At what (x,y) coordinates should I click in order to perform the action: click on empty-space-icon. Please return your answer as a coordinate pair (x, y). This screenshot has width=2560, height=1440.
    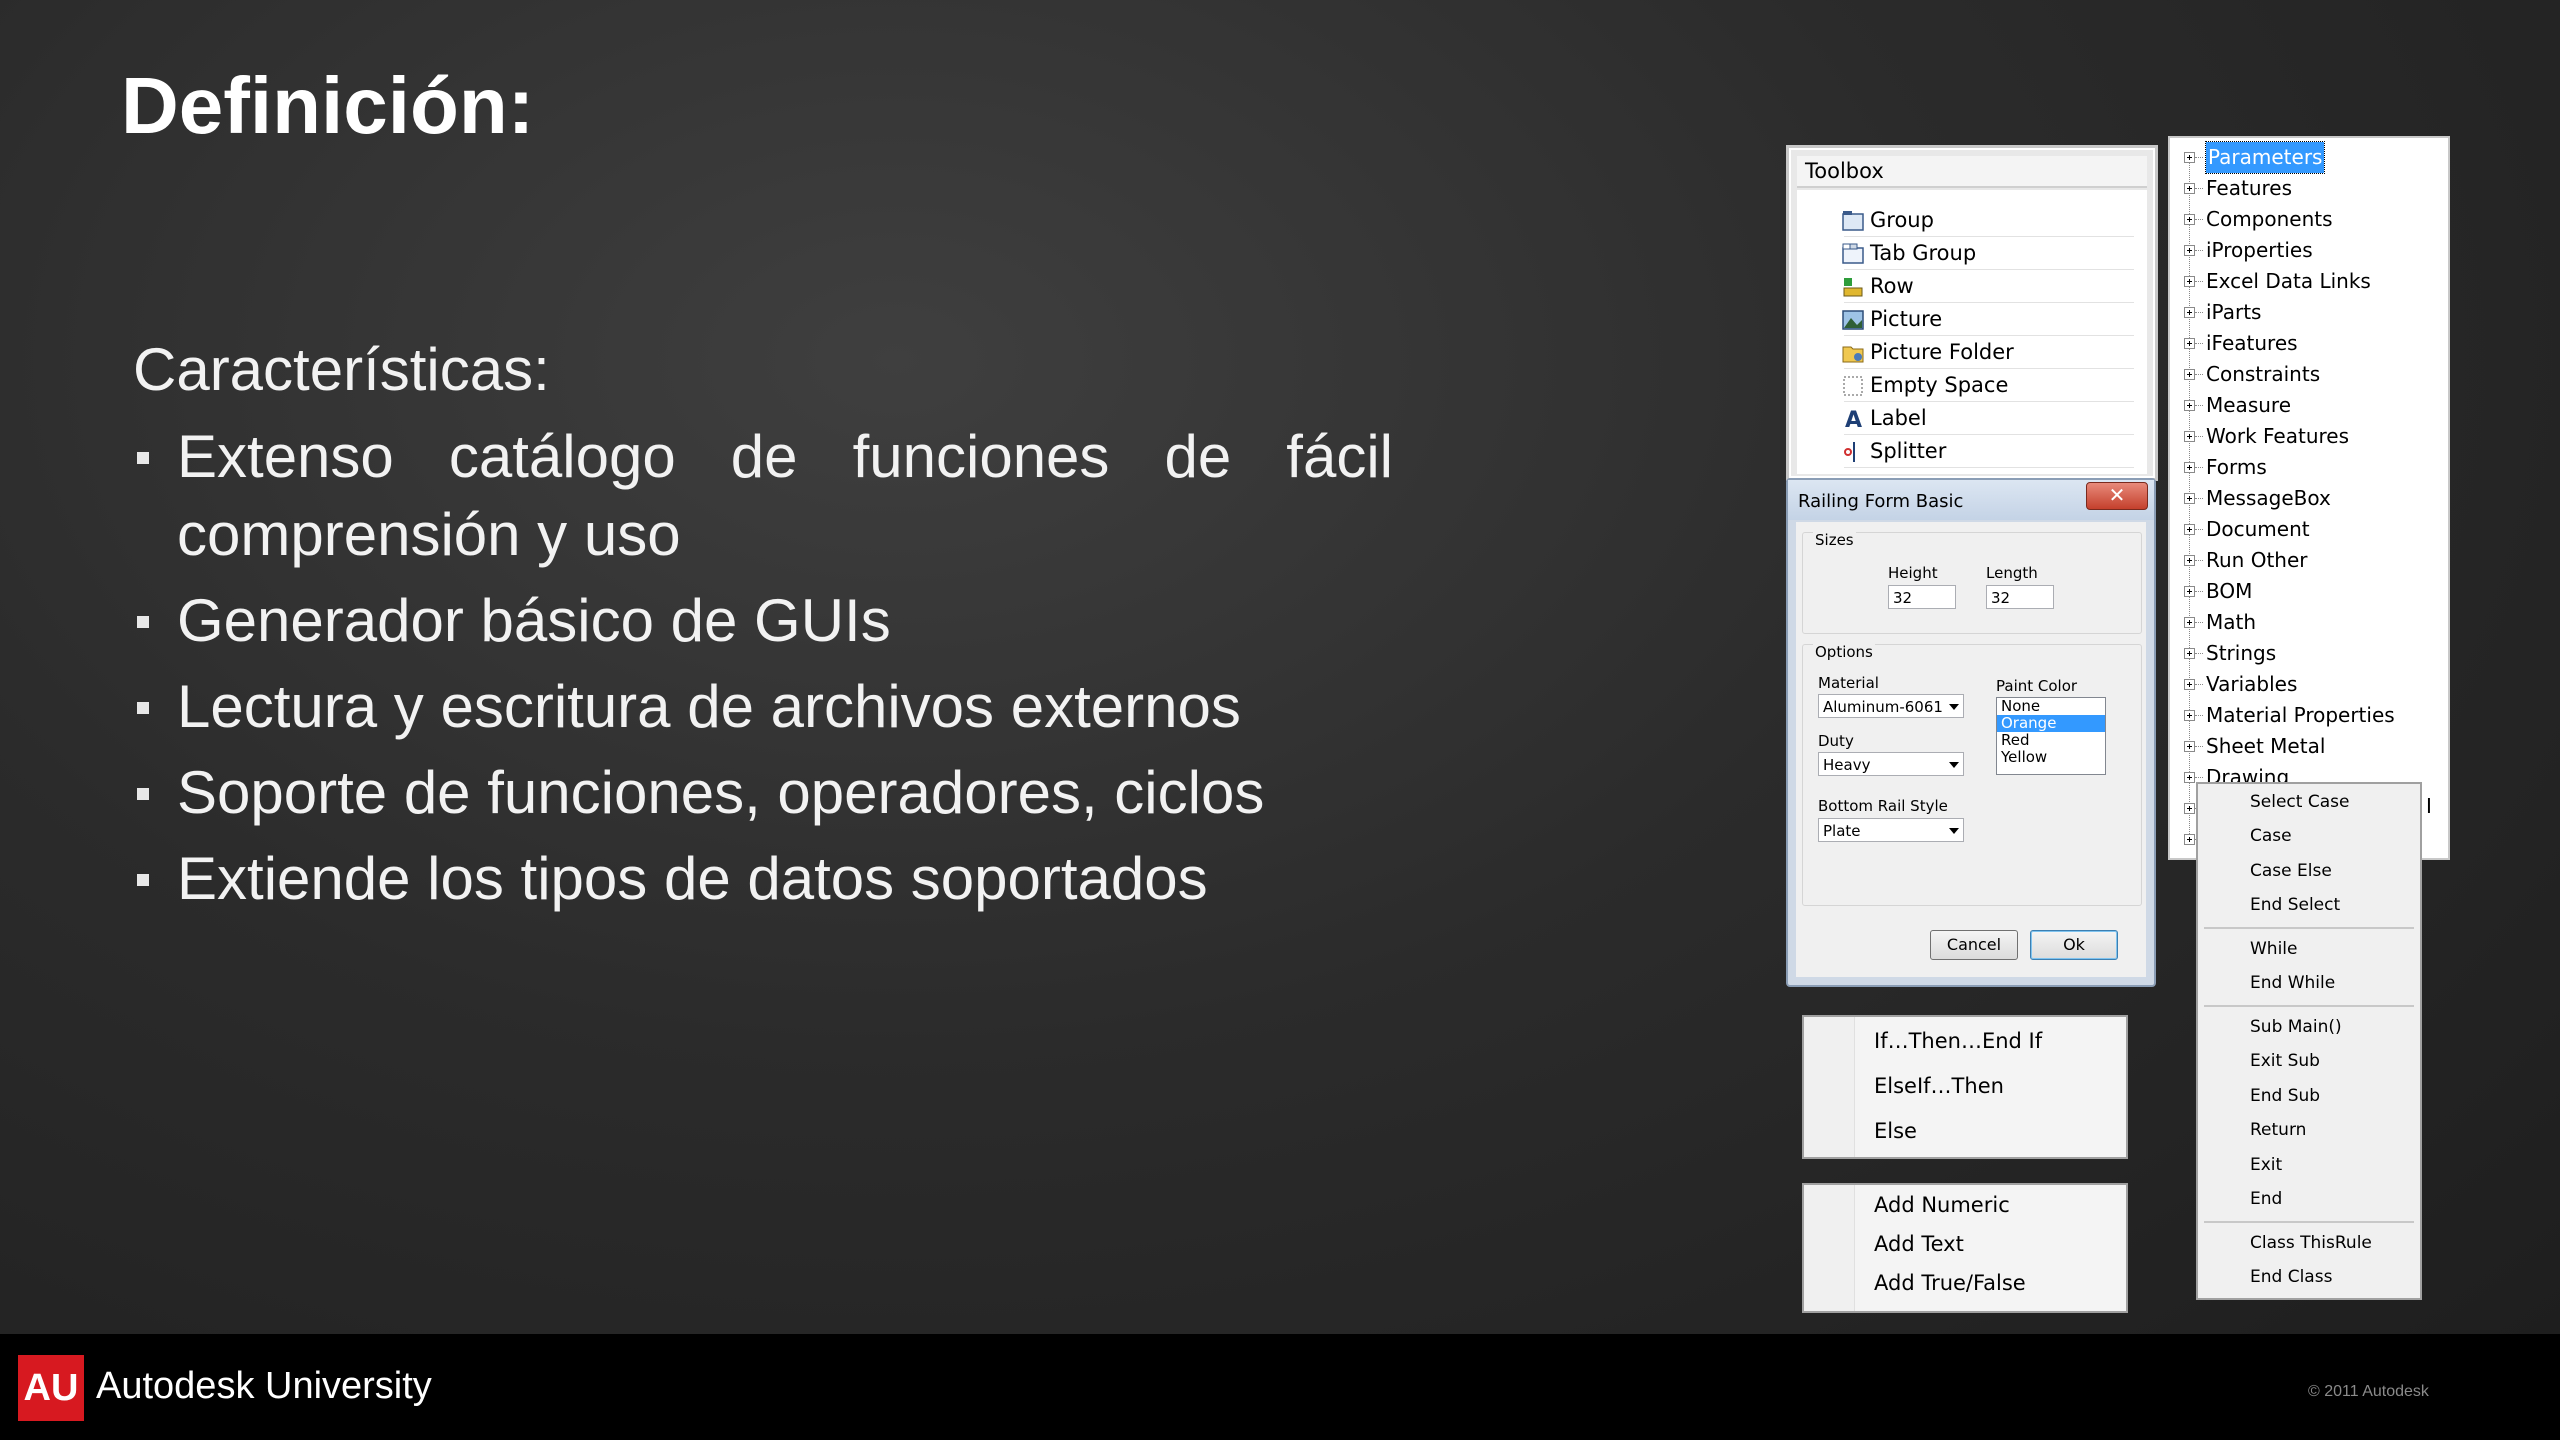
    Looking at the image, I should click on (1854, 385).